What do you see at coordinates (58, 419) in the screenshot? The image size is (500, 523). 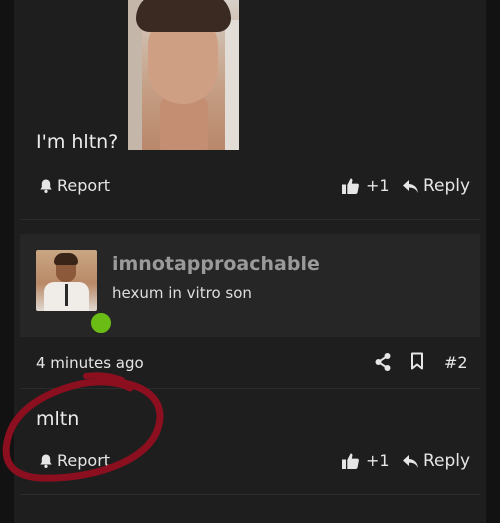 I see `post-2-body-text: mltn` at bounding box center [58, 419].